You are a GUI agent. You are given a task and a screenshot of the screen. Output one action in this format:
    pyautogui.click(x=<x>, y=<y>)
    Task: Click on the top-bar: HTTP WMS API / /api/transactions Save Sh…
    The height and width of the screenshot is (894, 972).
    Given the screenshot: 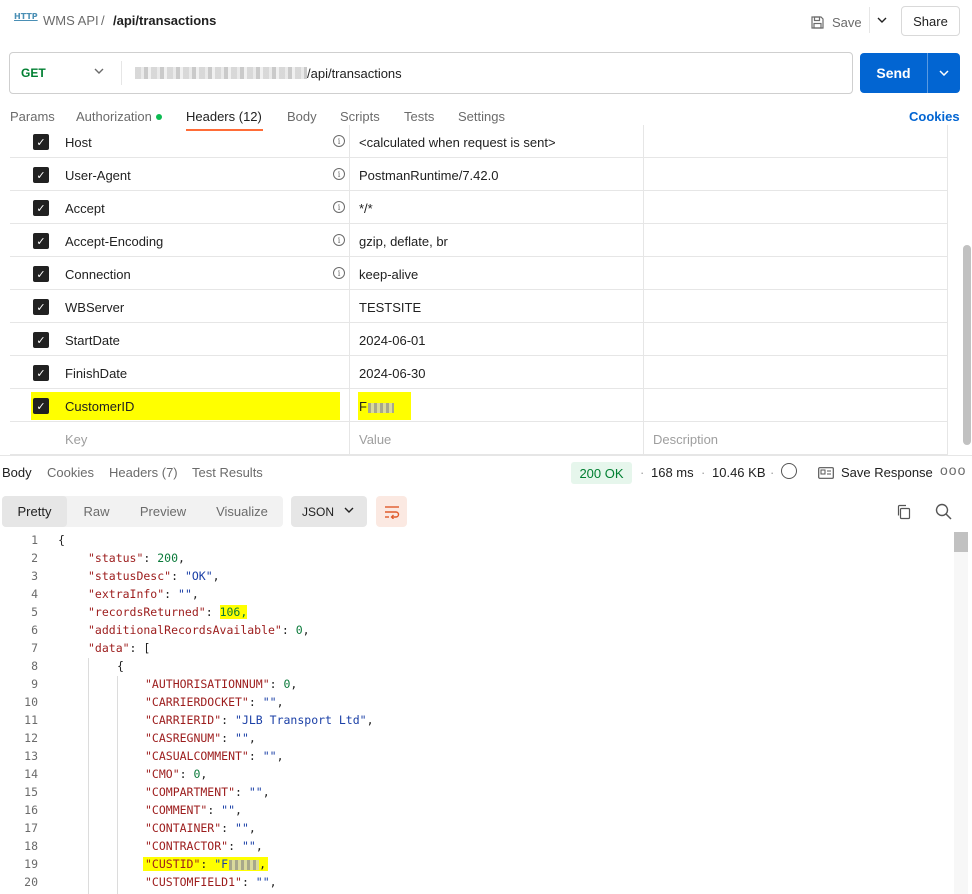 What is the action you would take?
    pyautogui.click(x=486, y=21)
    